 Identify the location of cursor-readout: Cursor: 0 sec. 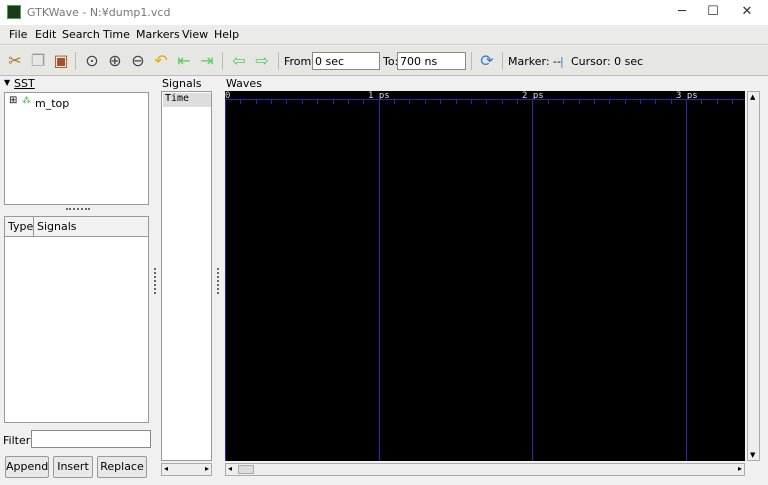
(607, 61).